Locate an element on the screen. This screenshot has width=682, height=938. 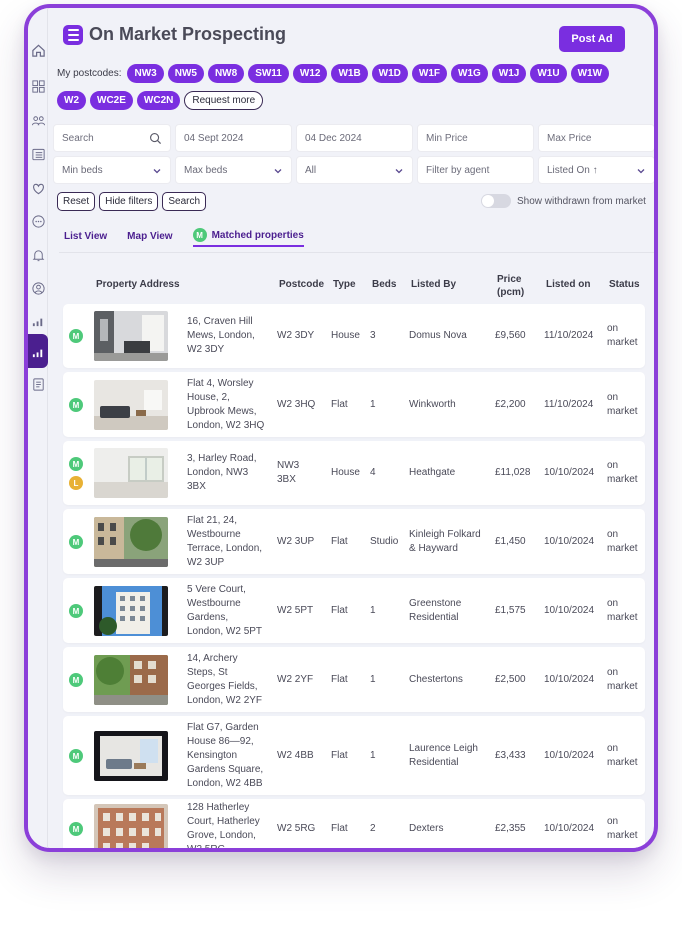
people-icon is located at coordinates (38, 120).